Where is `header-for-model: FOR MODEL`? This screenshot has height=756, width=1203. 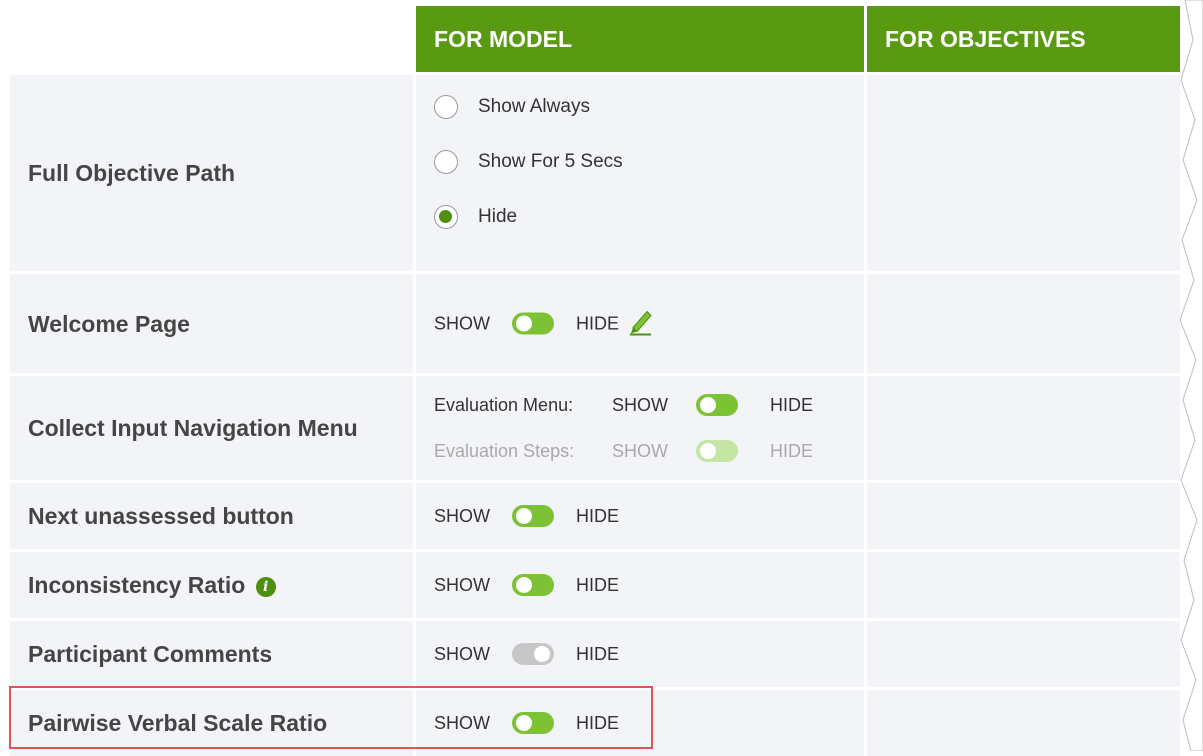
header-for-model: FOR MODEL is located at coordinates (640, 39).